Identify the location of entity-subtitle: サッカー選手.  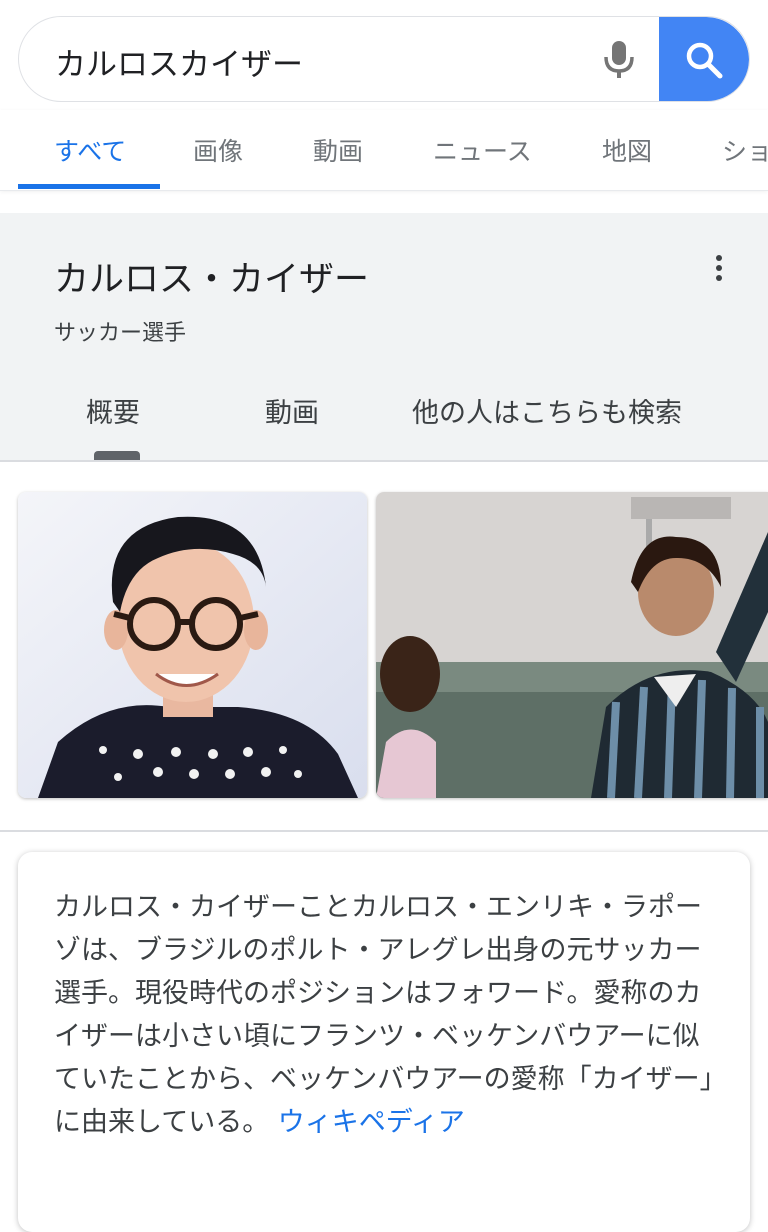
(120, 333).